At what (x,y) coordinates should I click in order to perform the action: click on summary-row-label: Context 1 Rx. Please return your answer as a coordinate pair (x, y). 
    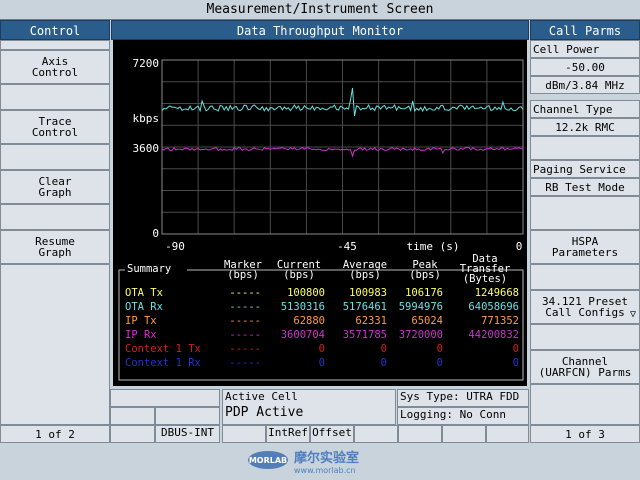
    Looking at the image, I should click on (163, 363).